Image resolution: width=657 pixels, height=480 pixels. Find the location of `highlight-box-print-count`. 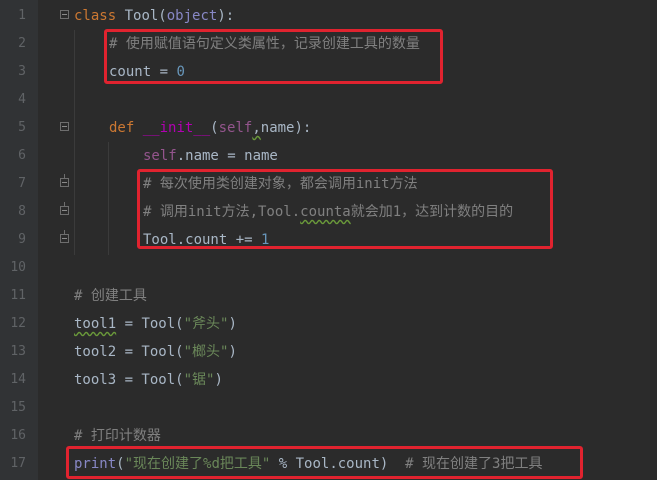

highlight-box-print-count is located at coordinates (324, 462).